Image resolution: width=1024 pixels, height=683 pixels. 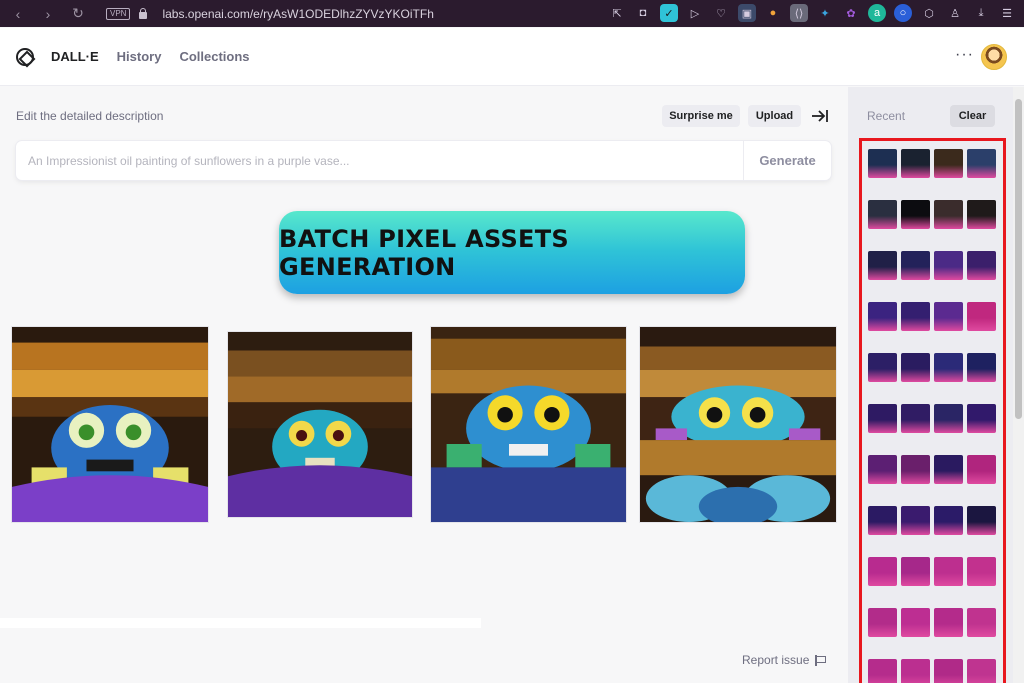 What do you see at coordinates (379, 160) in the screenshot?
I see `prompt-input` at bounding box center [379, 160].